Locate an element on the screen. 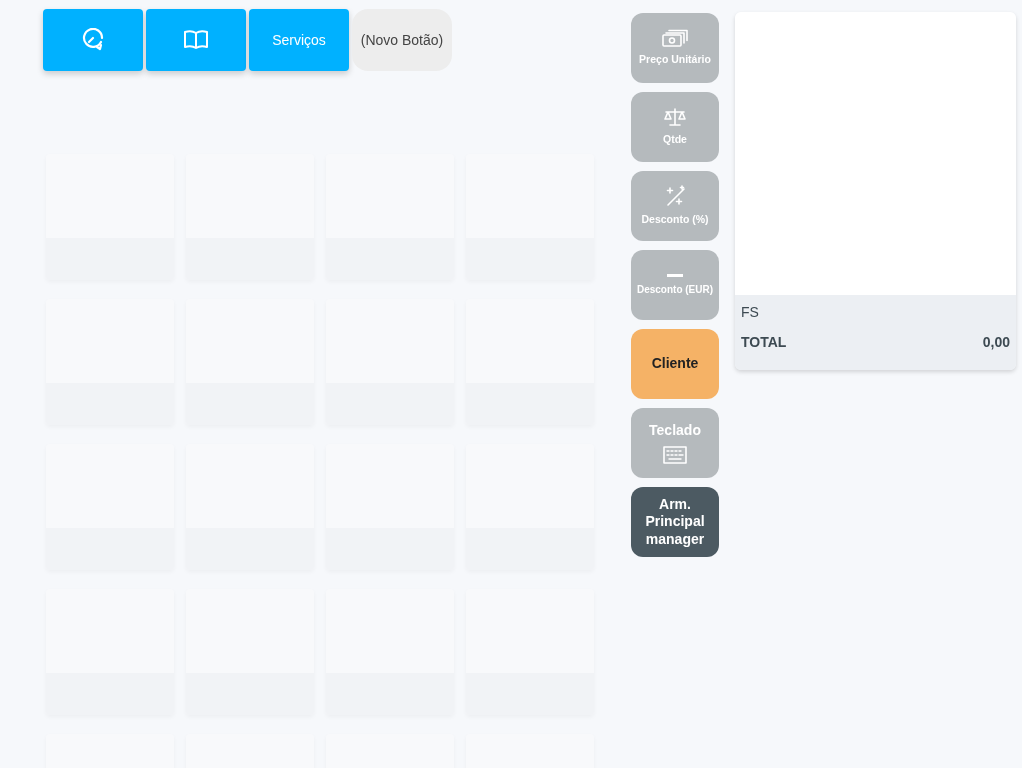 The height and width of the screenshot is (768, 1022). action-button: Qtde is located at coordinates (675, 127).